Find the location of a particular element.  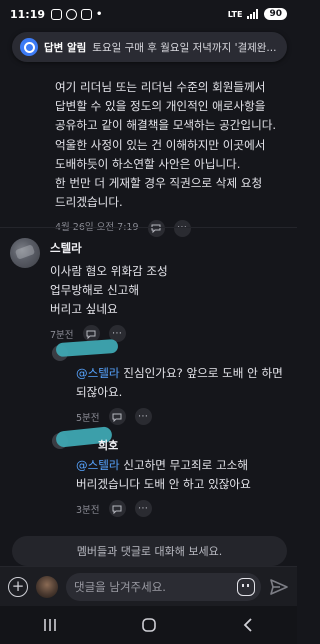

network-label: LTE is located at coordinates (235, 14).